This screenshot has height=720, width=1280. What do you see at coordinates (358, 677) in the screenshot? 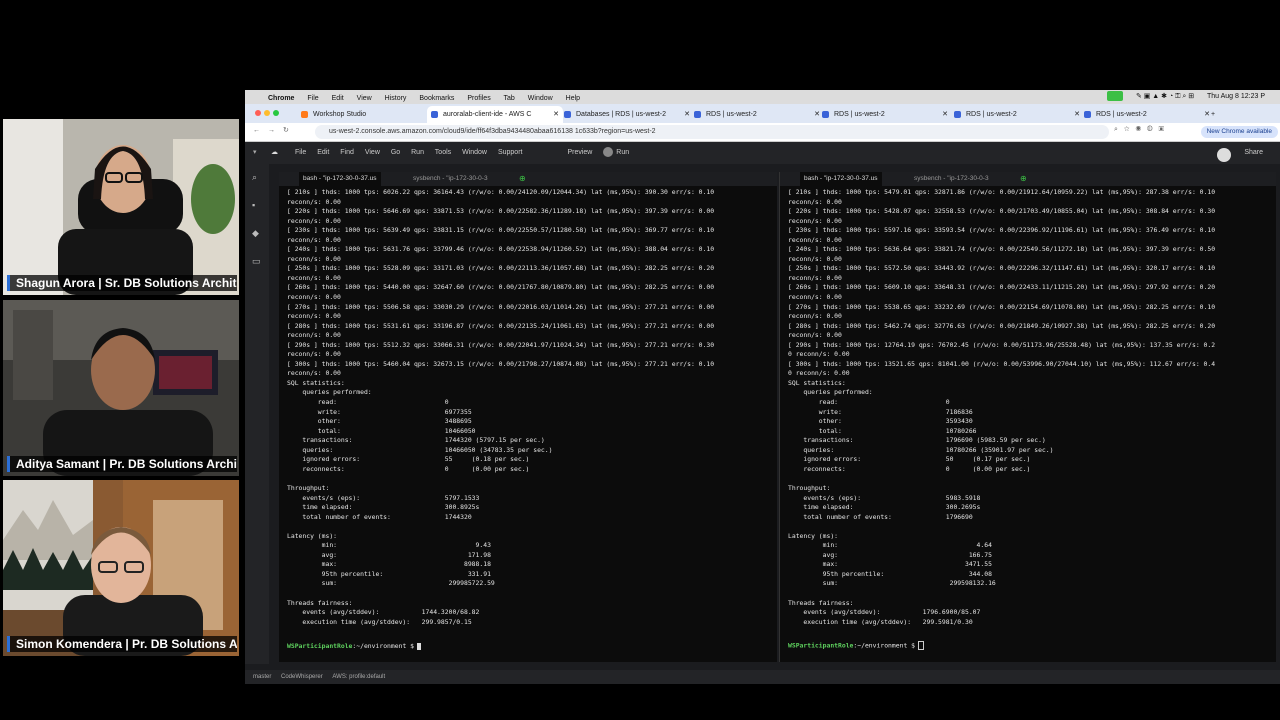
I see `aws-profile-status: AWS: profile:default` at bounding box center [358, 677].